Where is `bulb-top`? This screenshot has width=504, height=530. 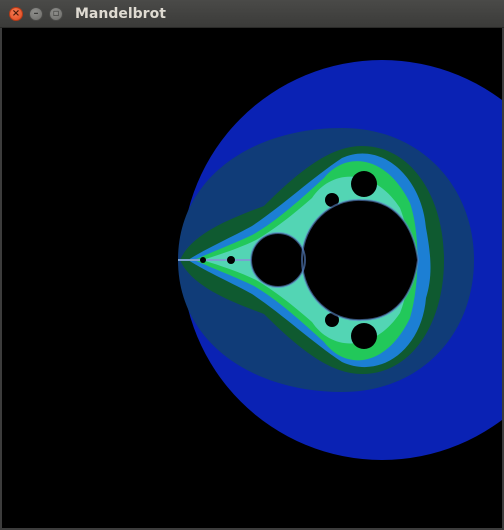
bulb-top is located at coordinates (364, 184).